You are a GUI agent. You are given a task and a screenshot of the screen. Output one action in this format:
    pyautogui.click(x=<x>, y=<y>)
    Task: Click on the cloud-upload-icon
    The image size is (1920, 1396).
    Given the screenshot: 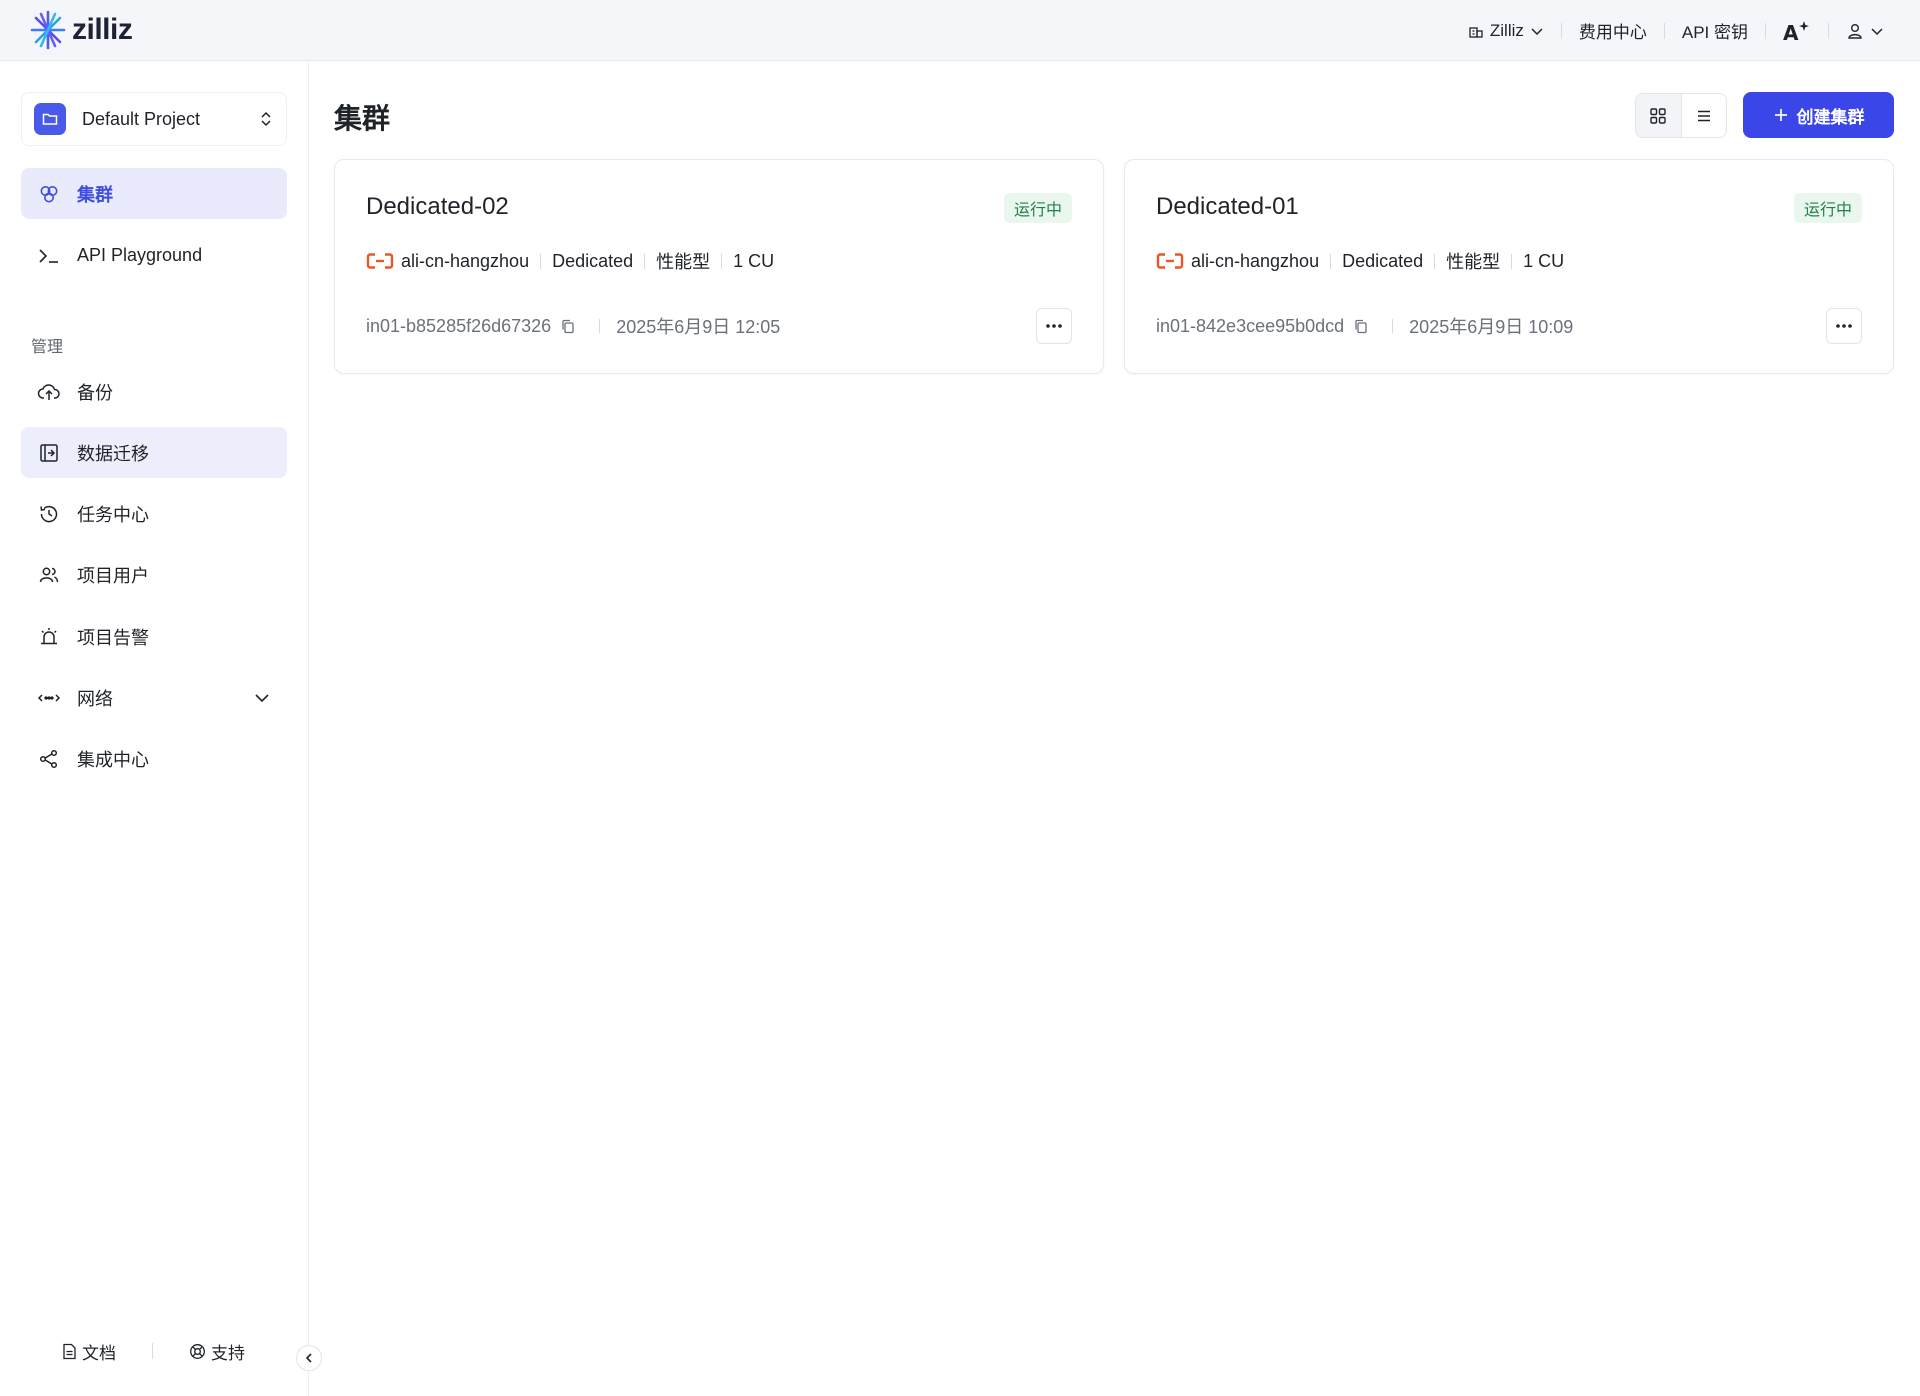 What is the action you would take?
    pyautogui.click(x=49, y=392)
    